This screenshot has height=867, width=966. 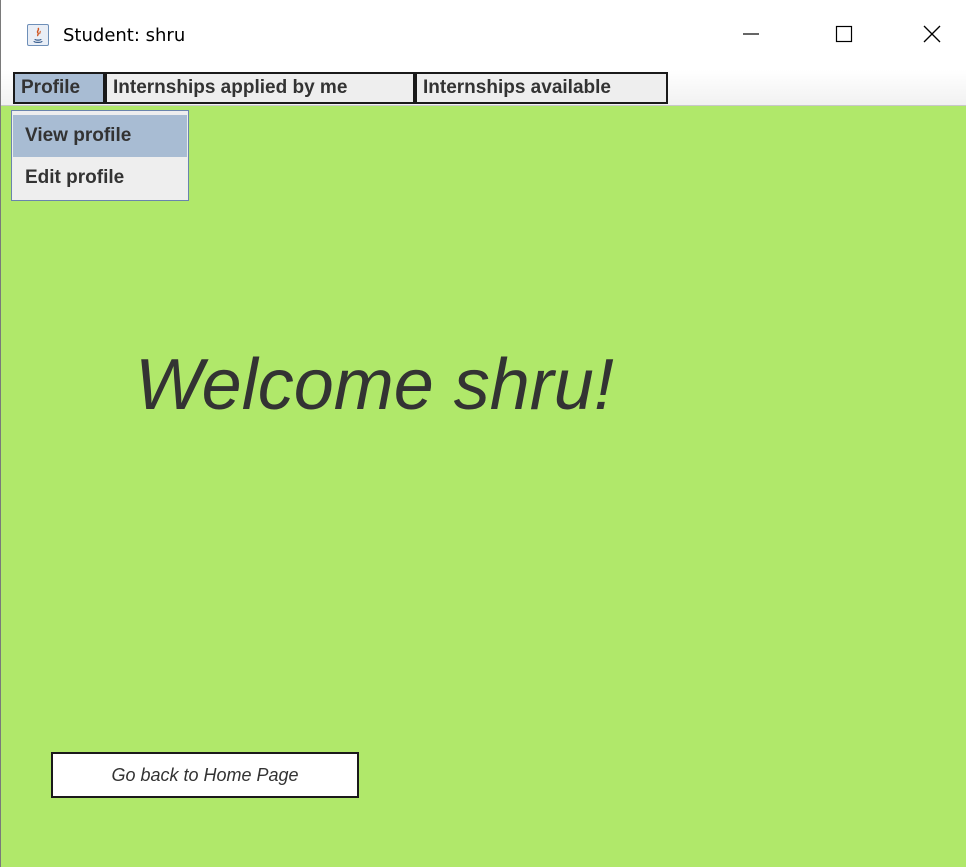 What do you see at coordinates (59, 88) in the screenshot?
I see `menu-profile: Profile` at bounding box center [59, 88].